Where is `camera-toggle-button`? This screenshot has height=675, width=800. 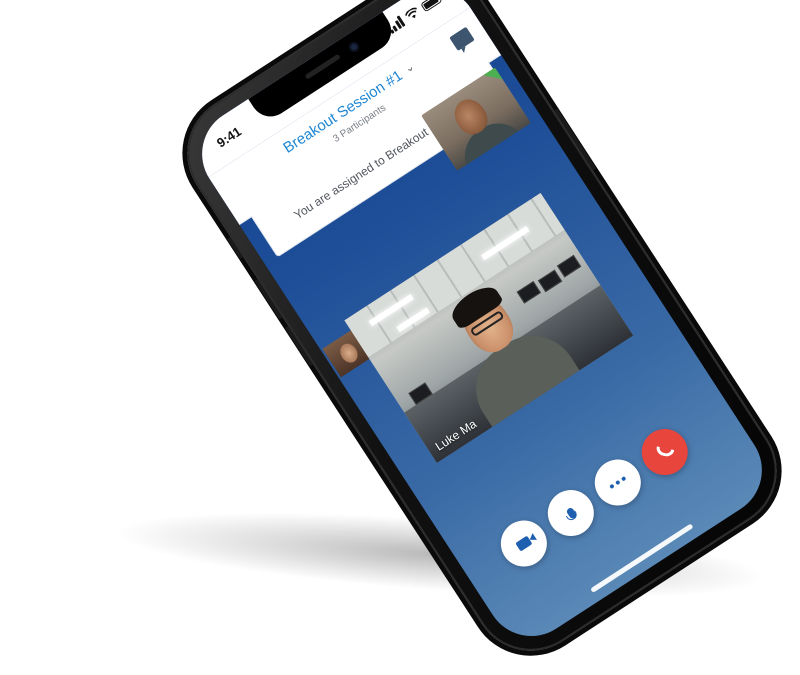
camera-toggle-button is located at coordinates (524, 543).